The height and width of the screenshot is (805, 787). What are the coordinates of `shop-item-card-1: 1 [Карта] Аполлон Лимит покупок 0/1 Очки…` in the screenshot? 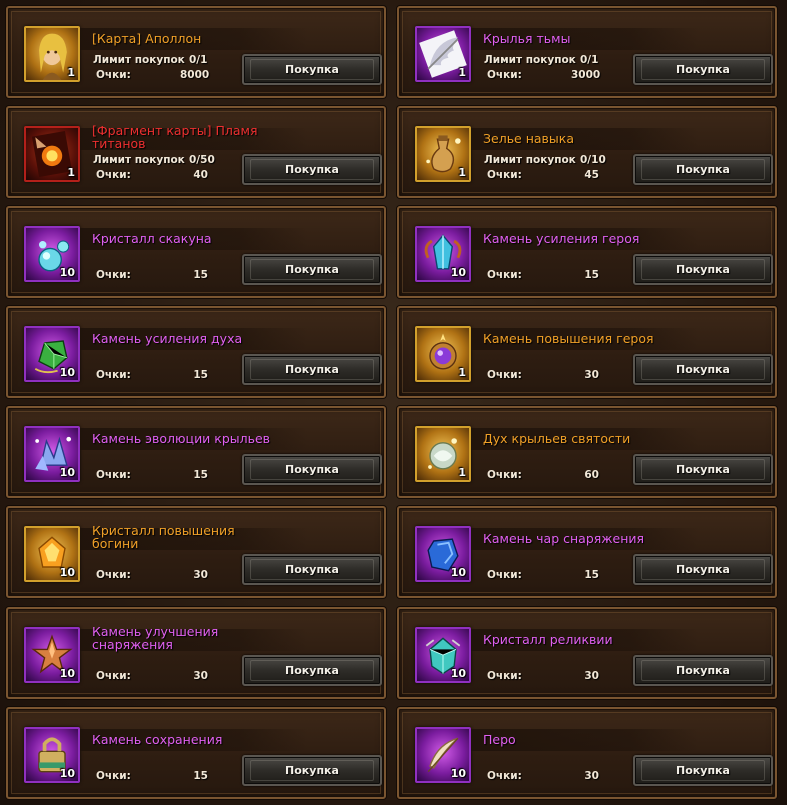 It's located at (196, 52).